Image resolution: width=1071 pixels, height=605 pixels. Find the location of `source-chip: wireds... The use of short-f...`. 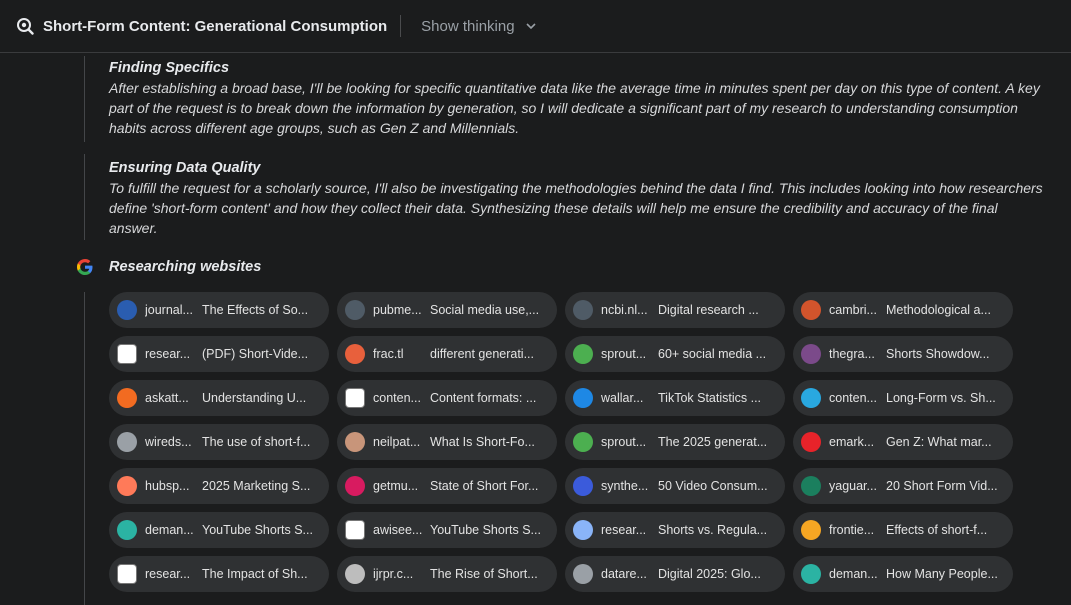

source-chip: wireds... The use of short-f... is located at coordinates (219, 442).